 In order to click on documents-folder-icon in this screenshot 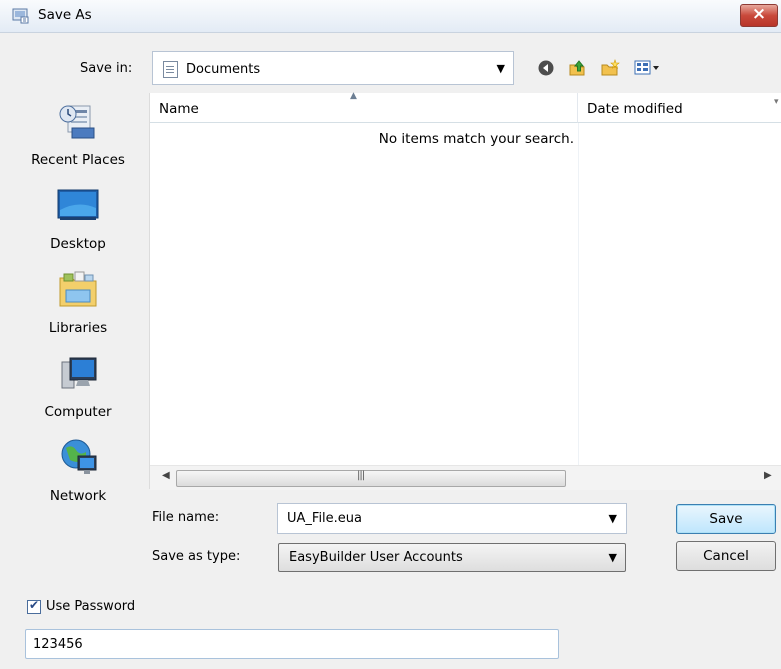, I will do `click(170, 69)`.